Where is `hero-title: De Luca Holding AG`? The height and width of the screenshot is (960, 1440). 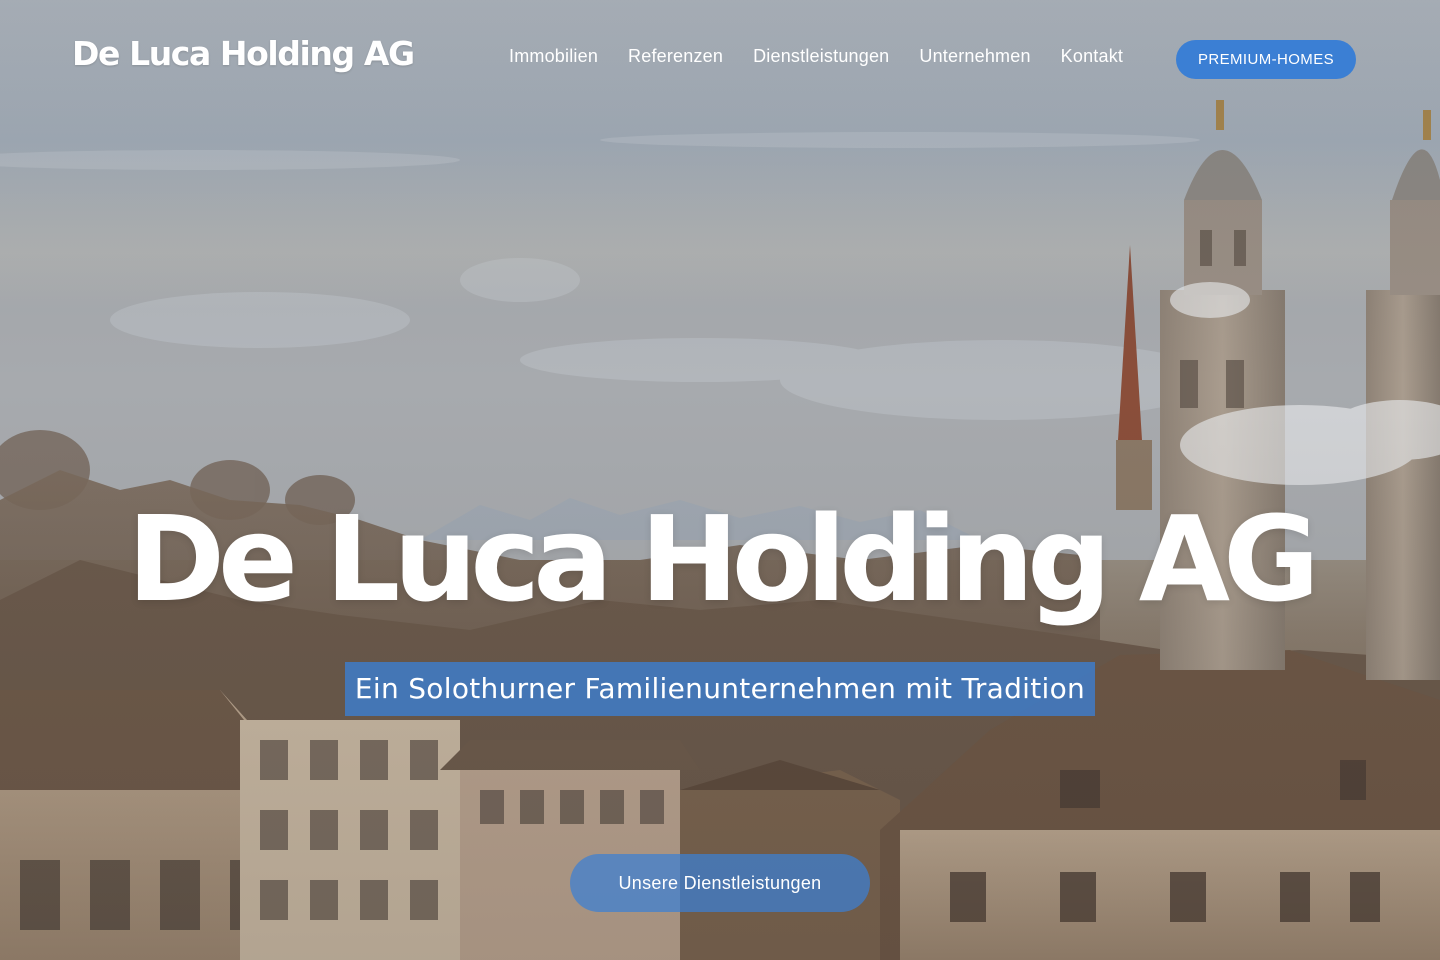
hero-title: De Luca Holding AG is located at coordinates (723, 559).